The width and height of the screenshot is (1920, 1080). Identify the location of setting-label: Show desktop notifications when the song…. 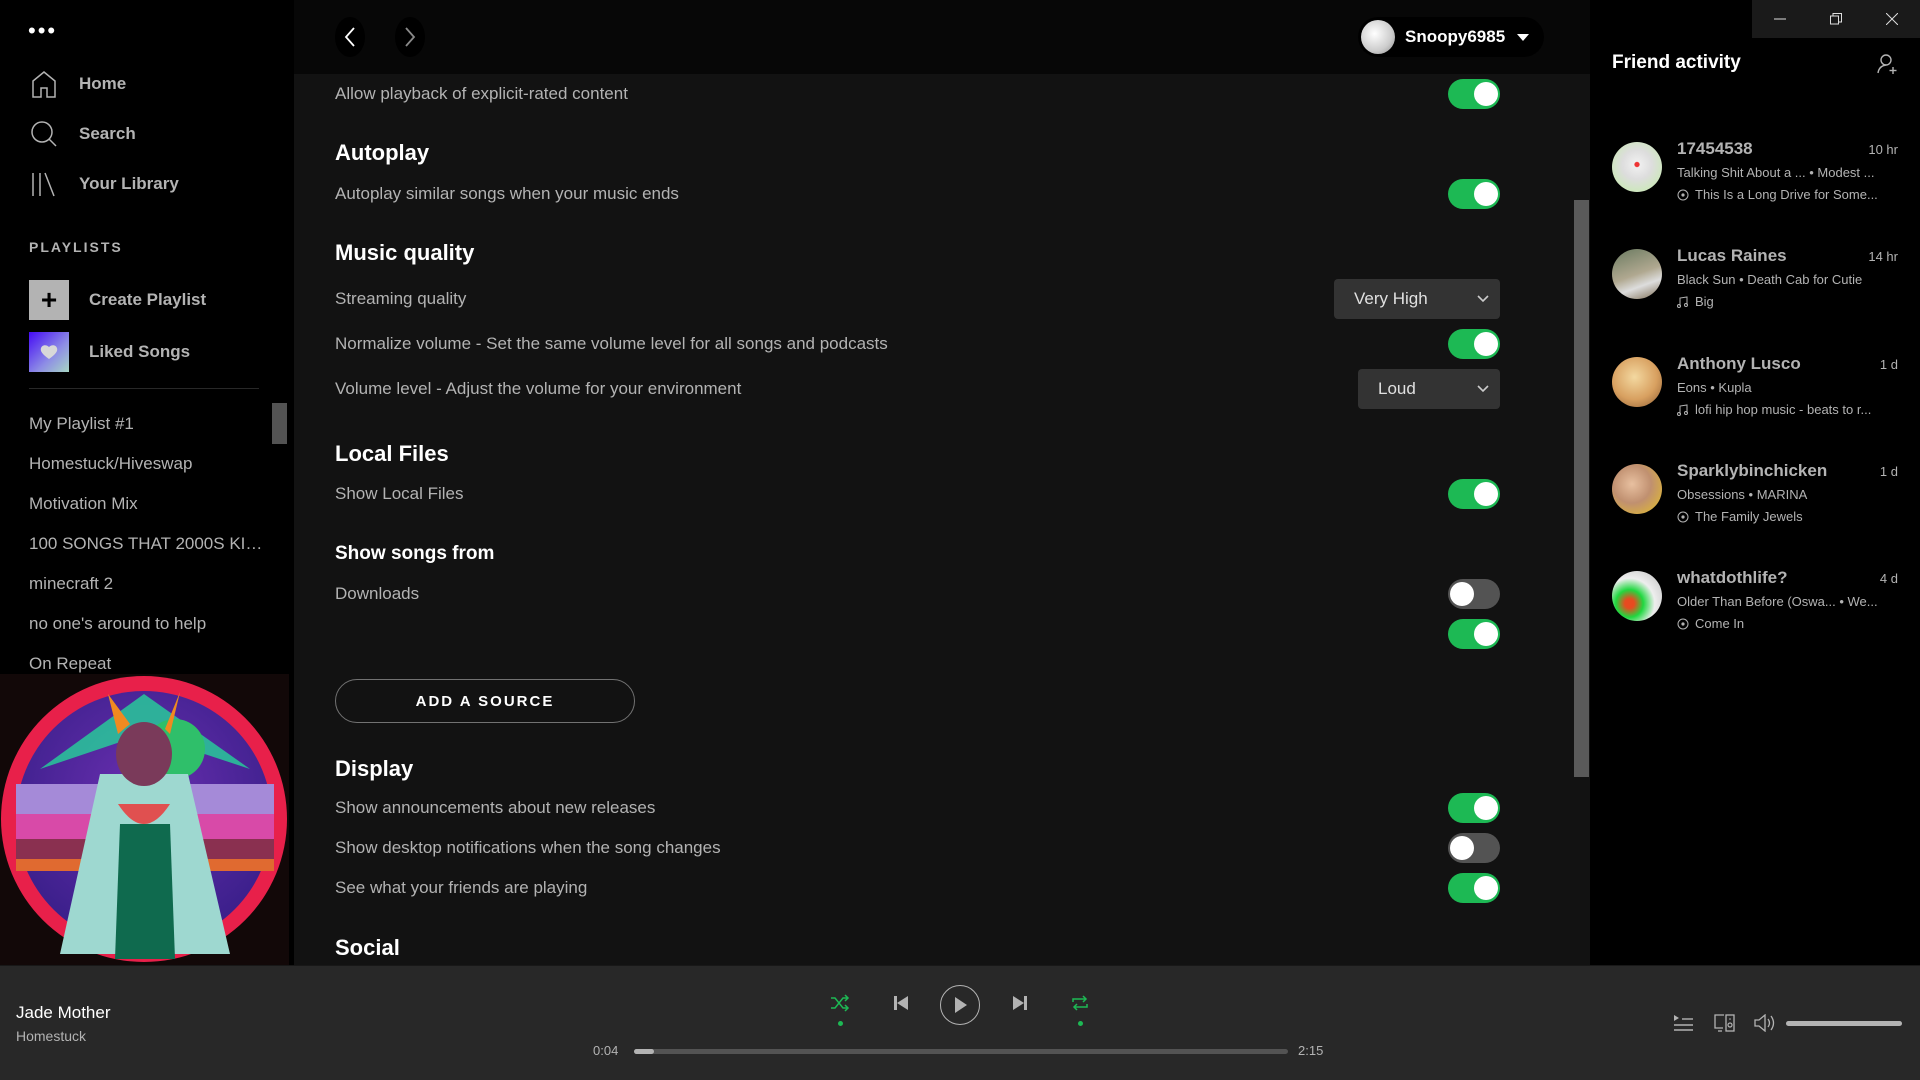
(528, 847).